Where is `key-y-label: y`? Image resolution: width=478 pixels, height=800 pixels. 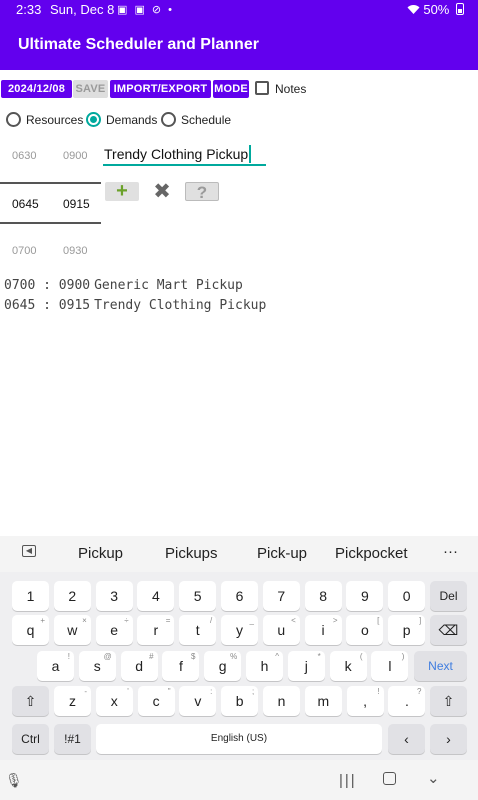 key-y-label: y is located at coordinates (239, 630).